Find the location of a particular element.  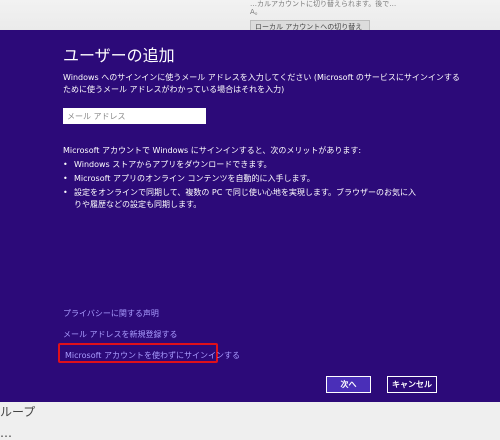

background-text: ループ is located at coordinates (18, 412).